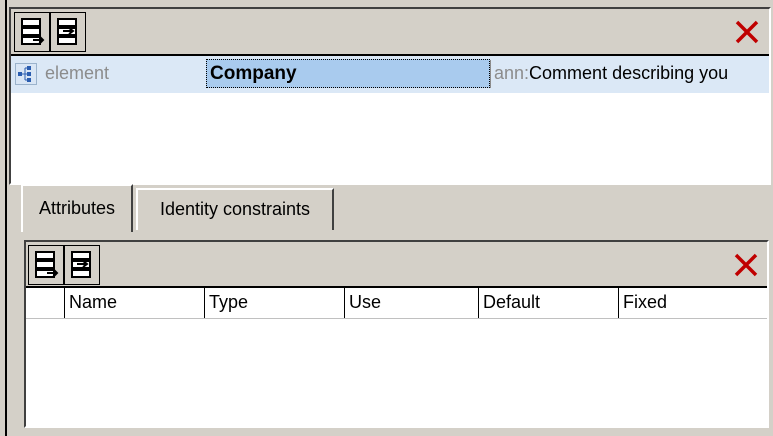 The height and width of the screenshot is (436, 773). What do you see at coordinates (396, 265) in the screenshot?
I see `attributes-toolbar` at bounding box center [396, 265].